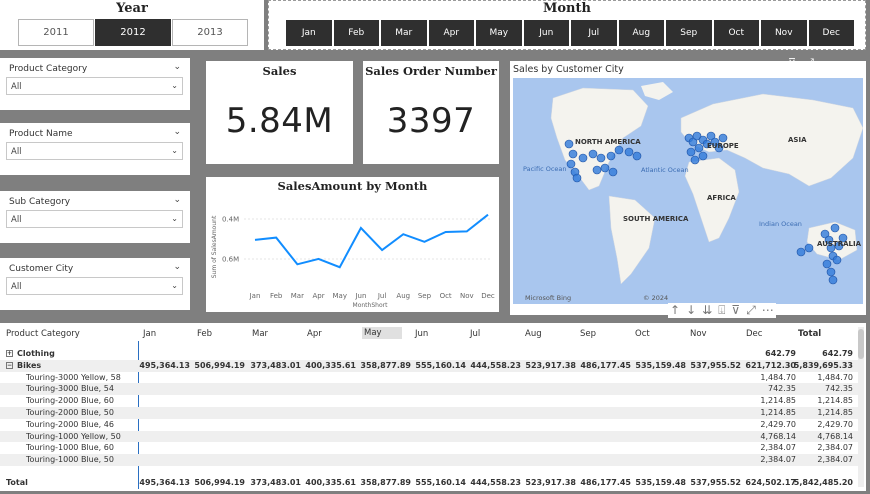 This screenshot has height=494, width=870. I want to click on month-button-oct: Oct, so click(736, 33).